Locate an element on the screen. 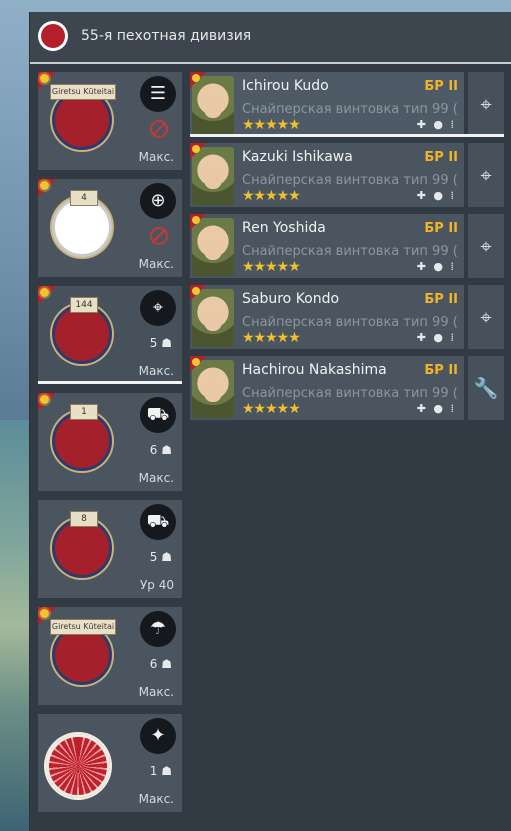 The image size is (511, 831). imperial-seal-emblem is located at coordinates (78, 766).